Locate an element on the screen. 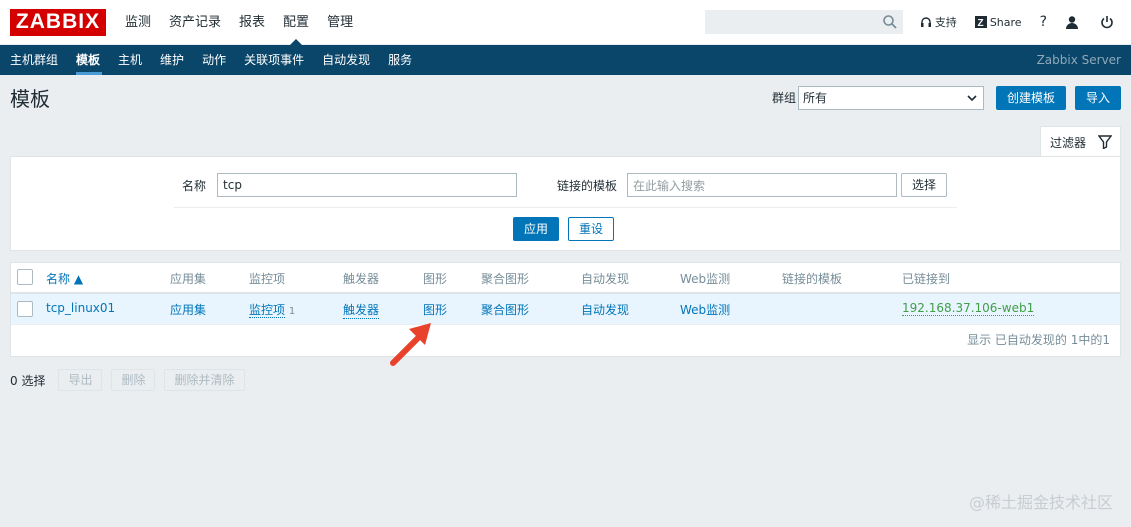 This screenshot has height=527, width=1131. screens-link: 聚合图形 is located at coordinates (505, 309).